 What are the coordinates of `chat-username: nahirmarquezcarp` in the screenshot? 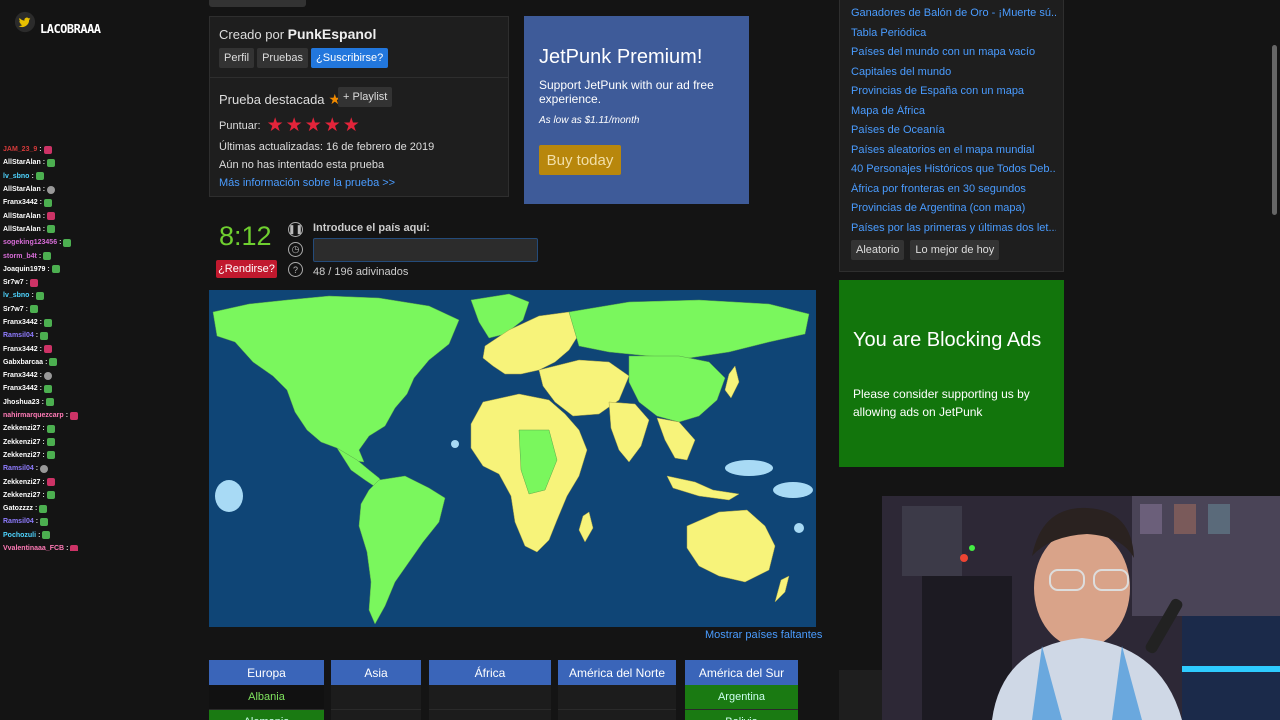 It's located at (33, 415).